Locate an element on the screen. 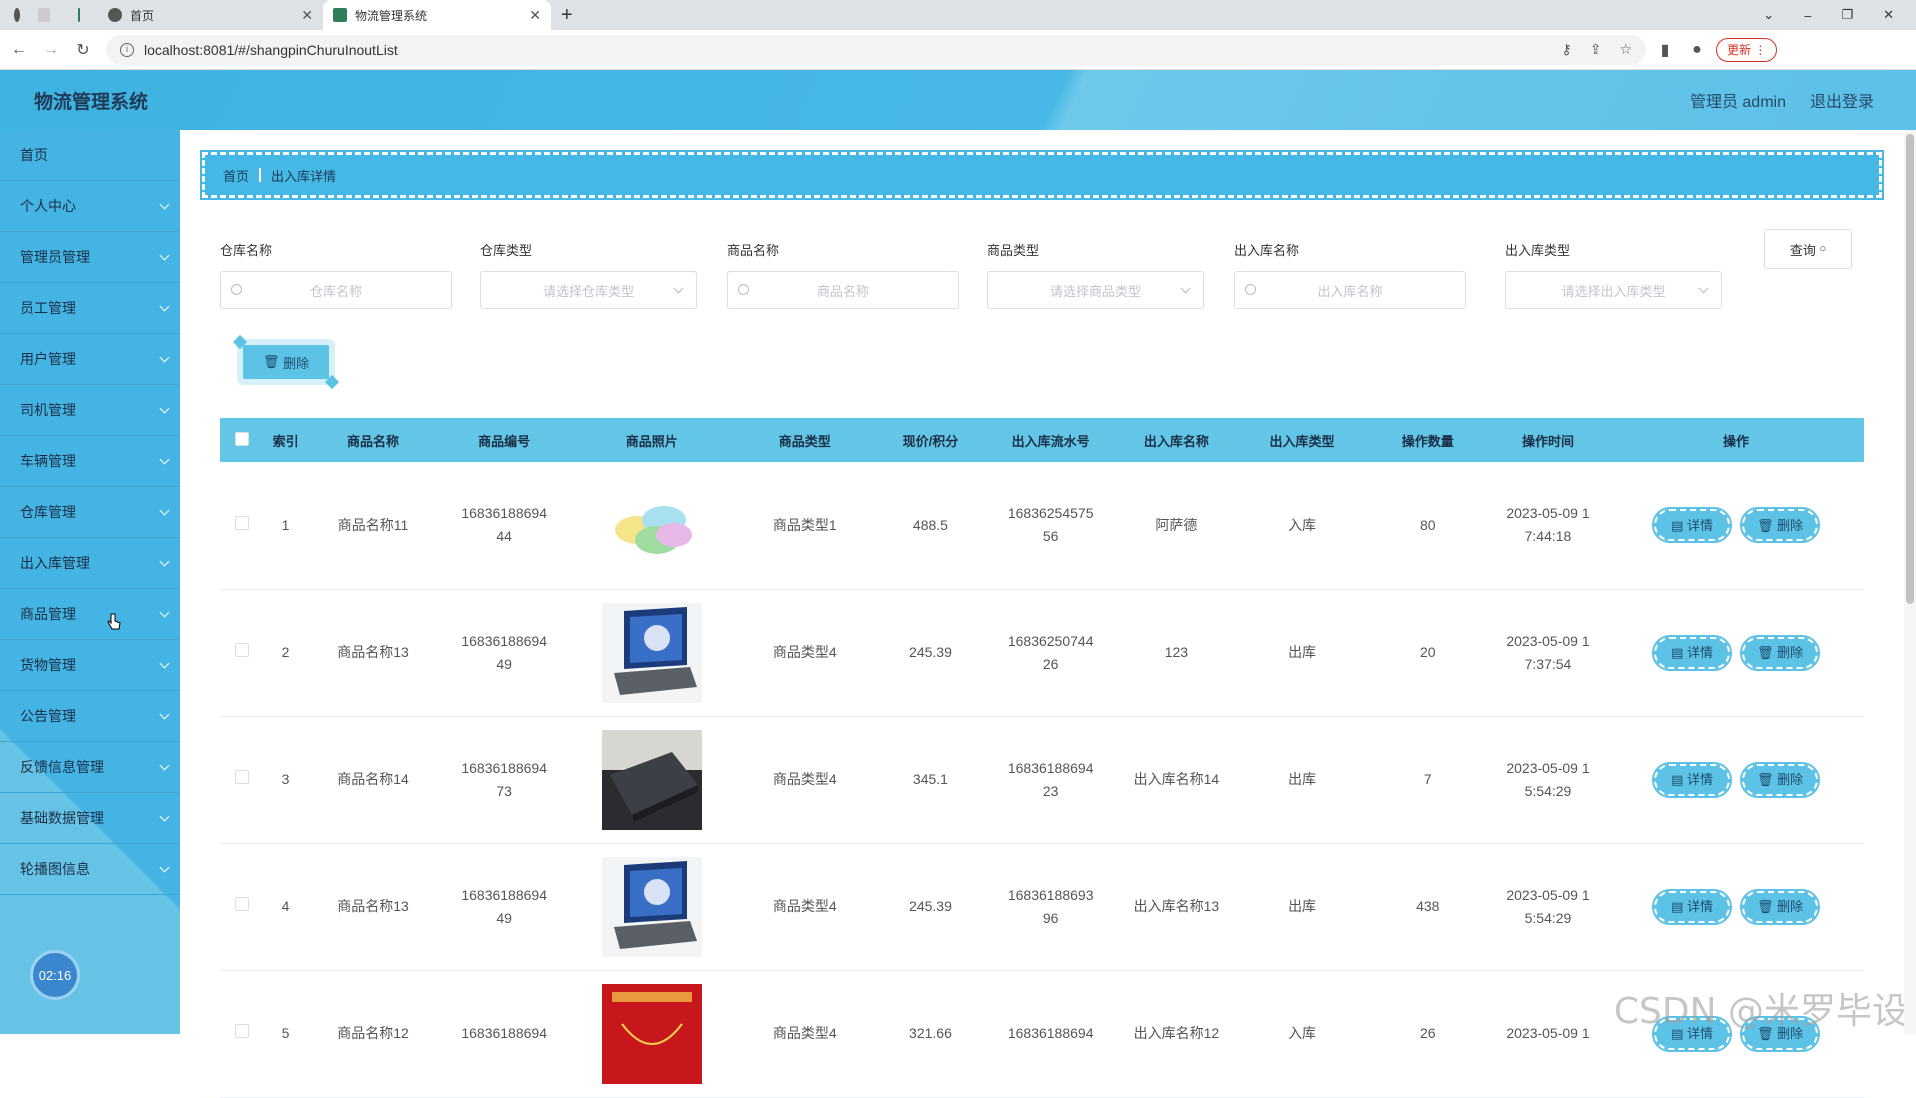  page-scrollbar is located at coordinates (1910, 582).